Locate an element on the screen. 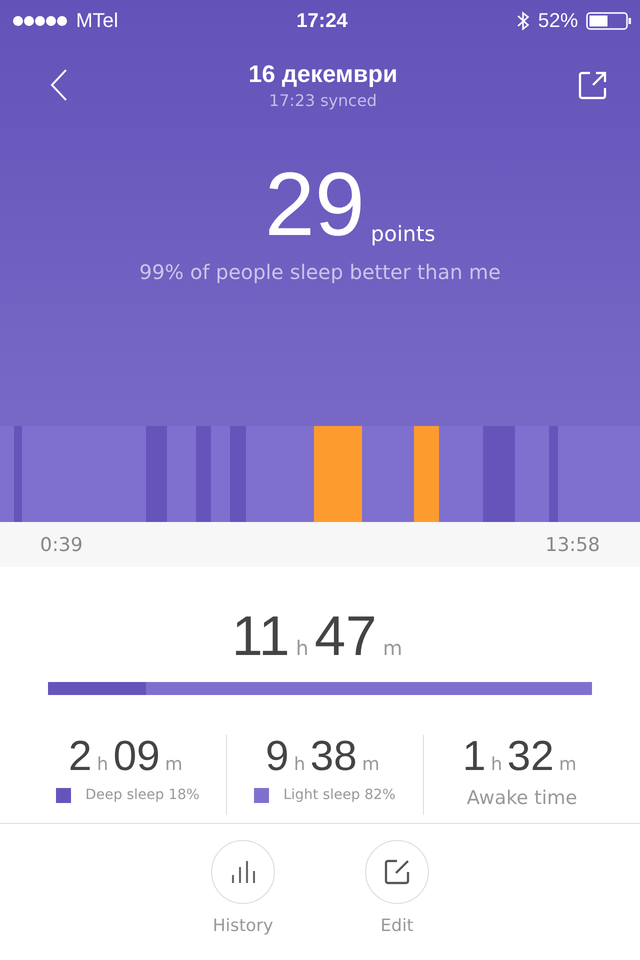 The image size is (640, 960). score-unit: points is located at coordinates (403, 234).